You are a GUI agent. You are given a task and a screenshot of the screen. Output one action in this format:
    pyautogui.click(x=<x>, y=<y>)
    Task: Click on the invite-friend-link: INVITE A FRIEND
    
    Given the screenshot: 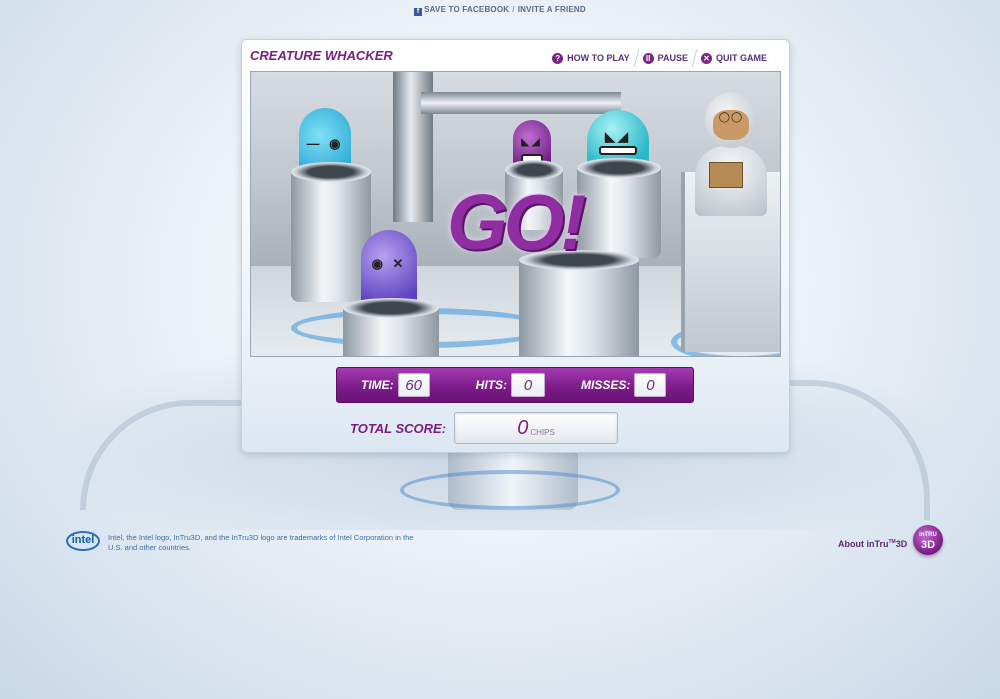 What is the action you would take?
    pyautogui.click(x=552, y=9)
    